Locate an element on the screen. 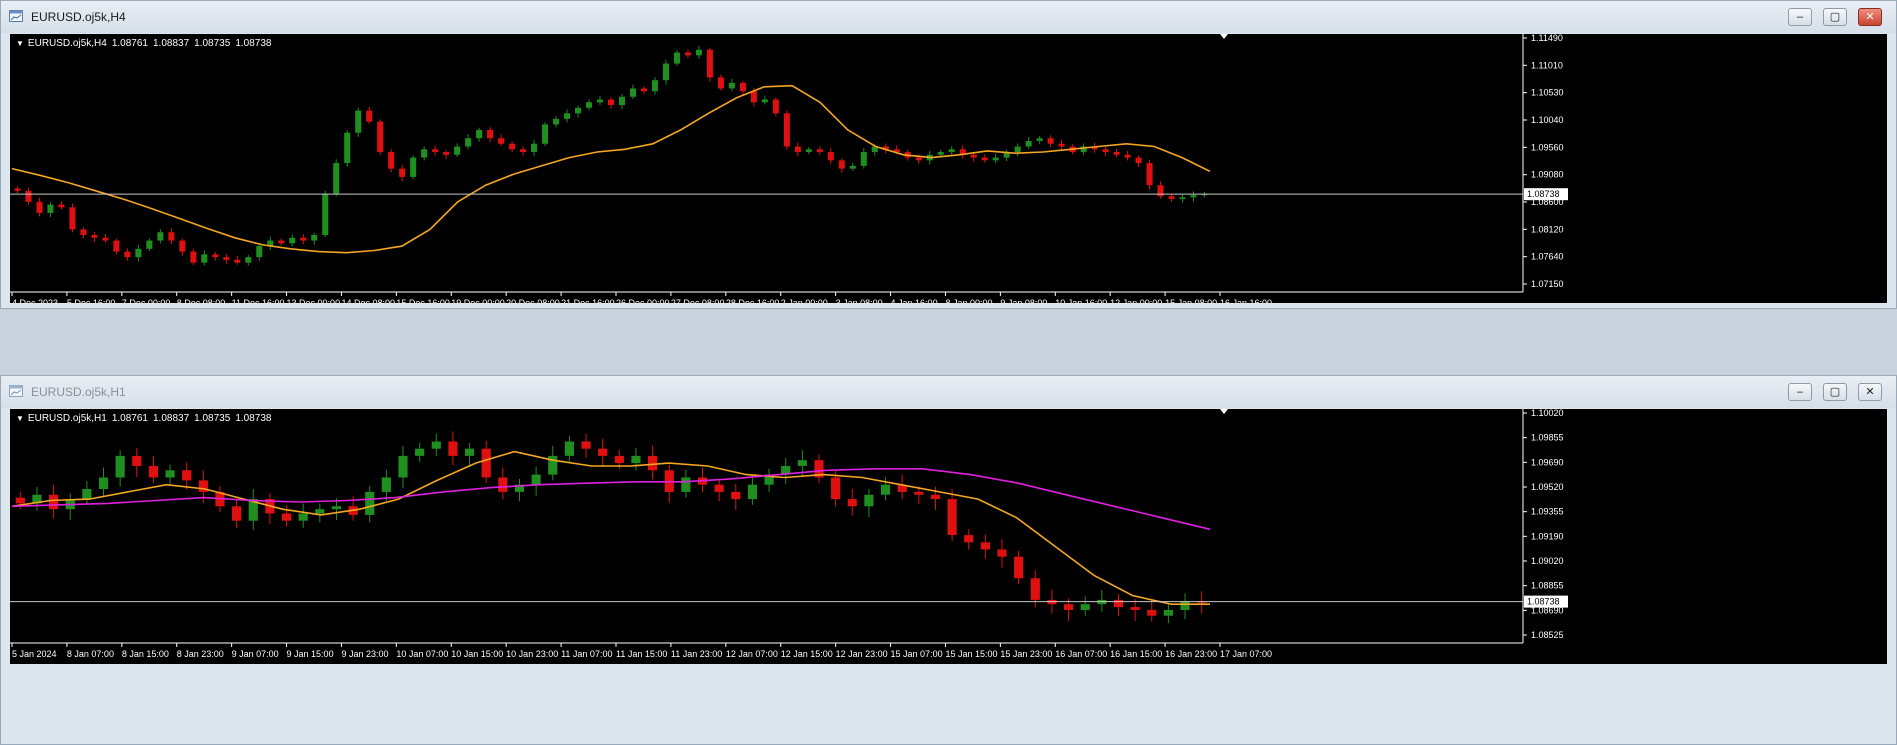 The width and height of the screenshot is (1897, 745). time-tick-label: 16 Jan 16:00 is located at coordinates (1246, 300).